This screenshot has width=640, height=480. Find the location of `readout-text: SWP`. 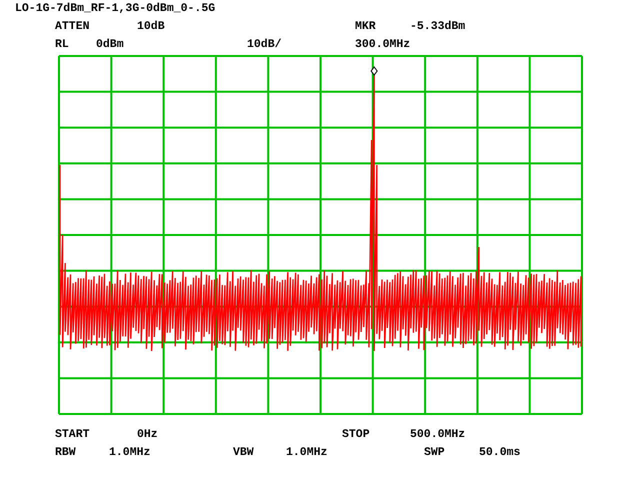

readout-text: SWP is located at coordinates (434, 453).